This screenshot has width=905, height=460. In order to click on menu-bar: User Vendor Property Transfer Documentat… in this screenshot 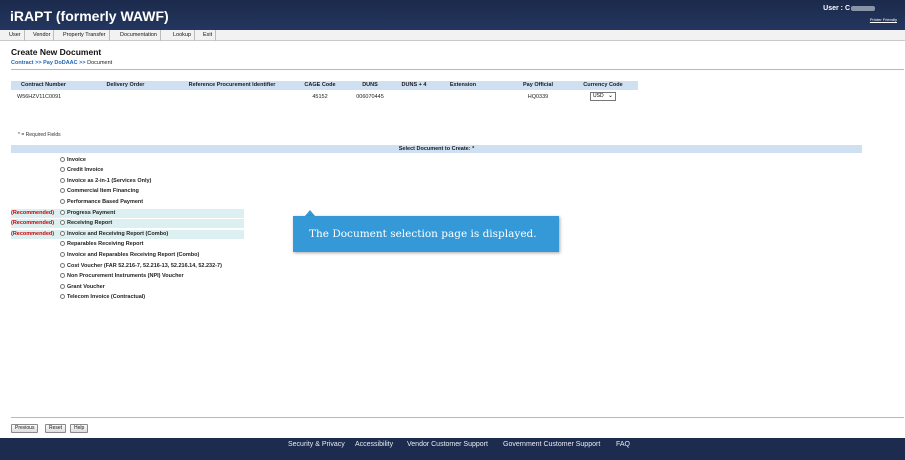, I will do `click(452, 35)`.